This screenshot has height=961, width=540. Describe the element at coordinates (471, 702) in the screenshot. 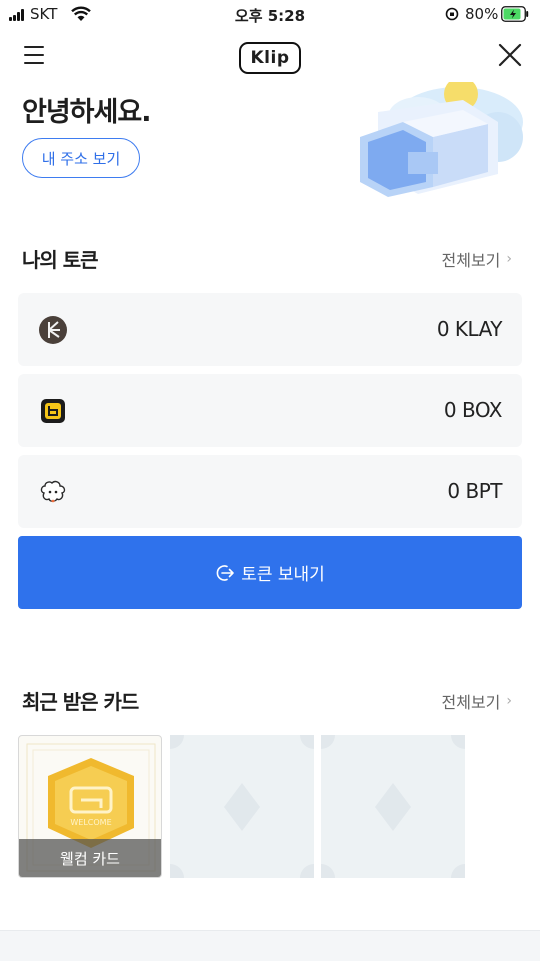

I see `cards-view-all-label: 전체보기` at that location.